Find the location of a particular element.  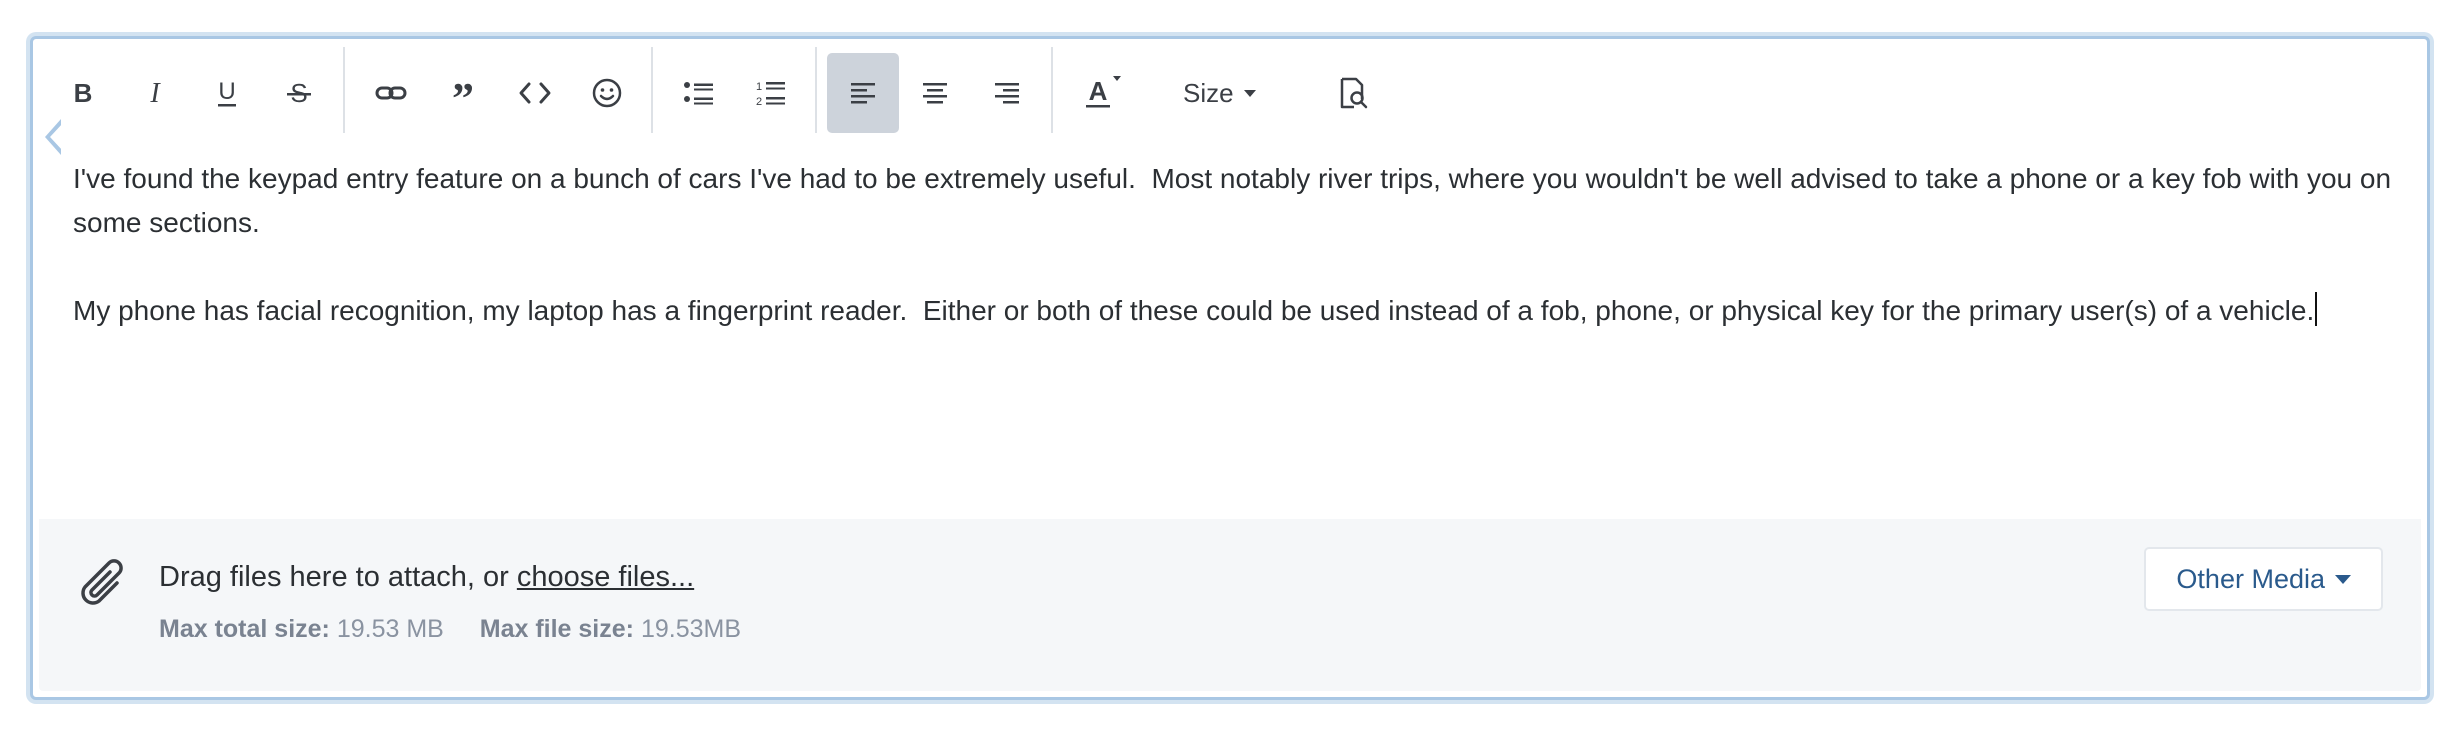

align-right-icon is located at coordinates (1007, 93).